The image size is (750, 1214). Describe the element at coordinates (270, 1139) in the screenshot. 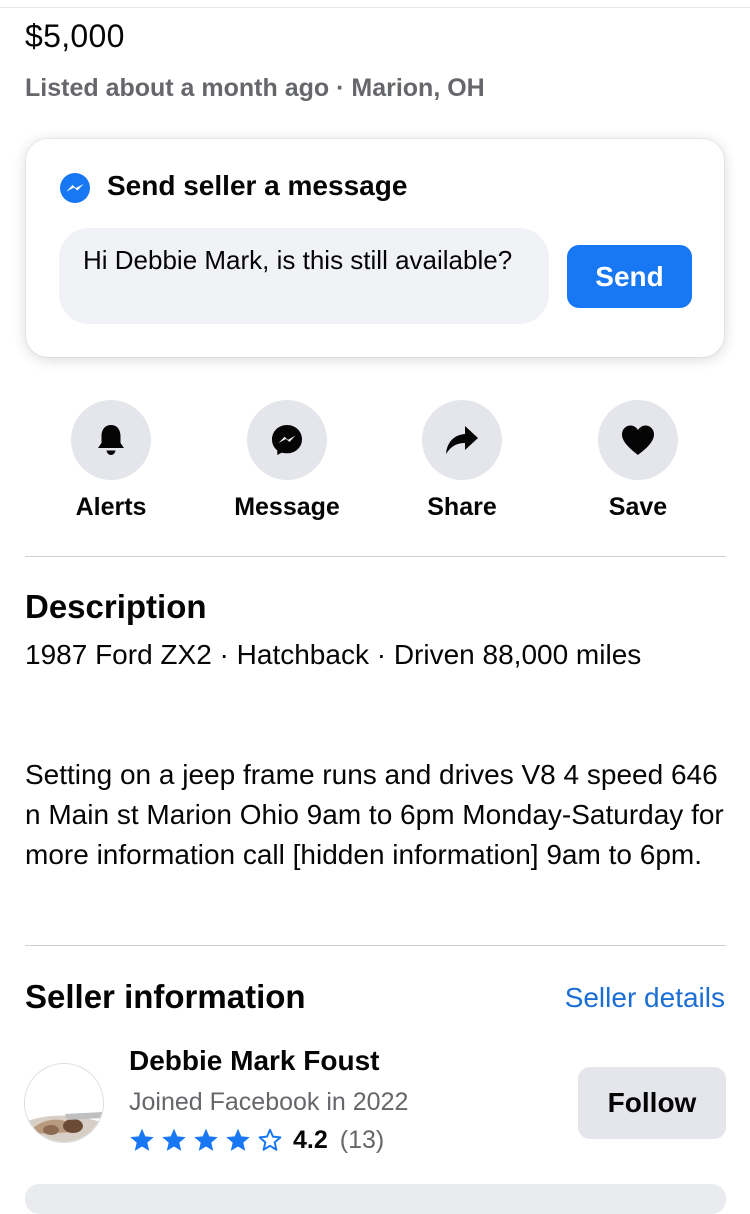

I see `star-outline-icon` at that location.